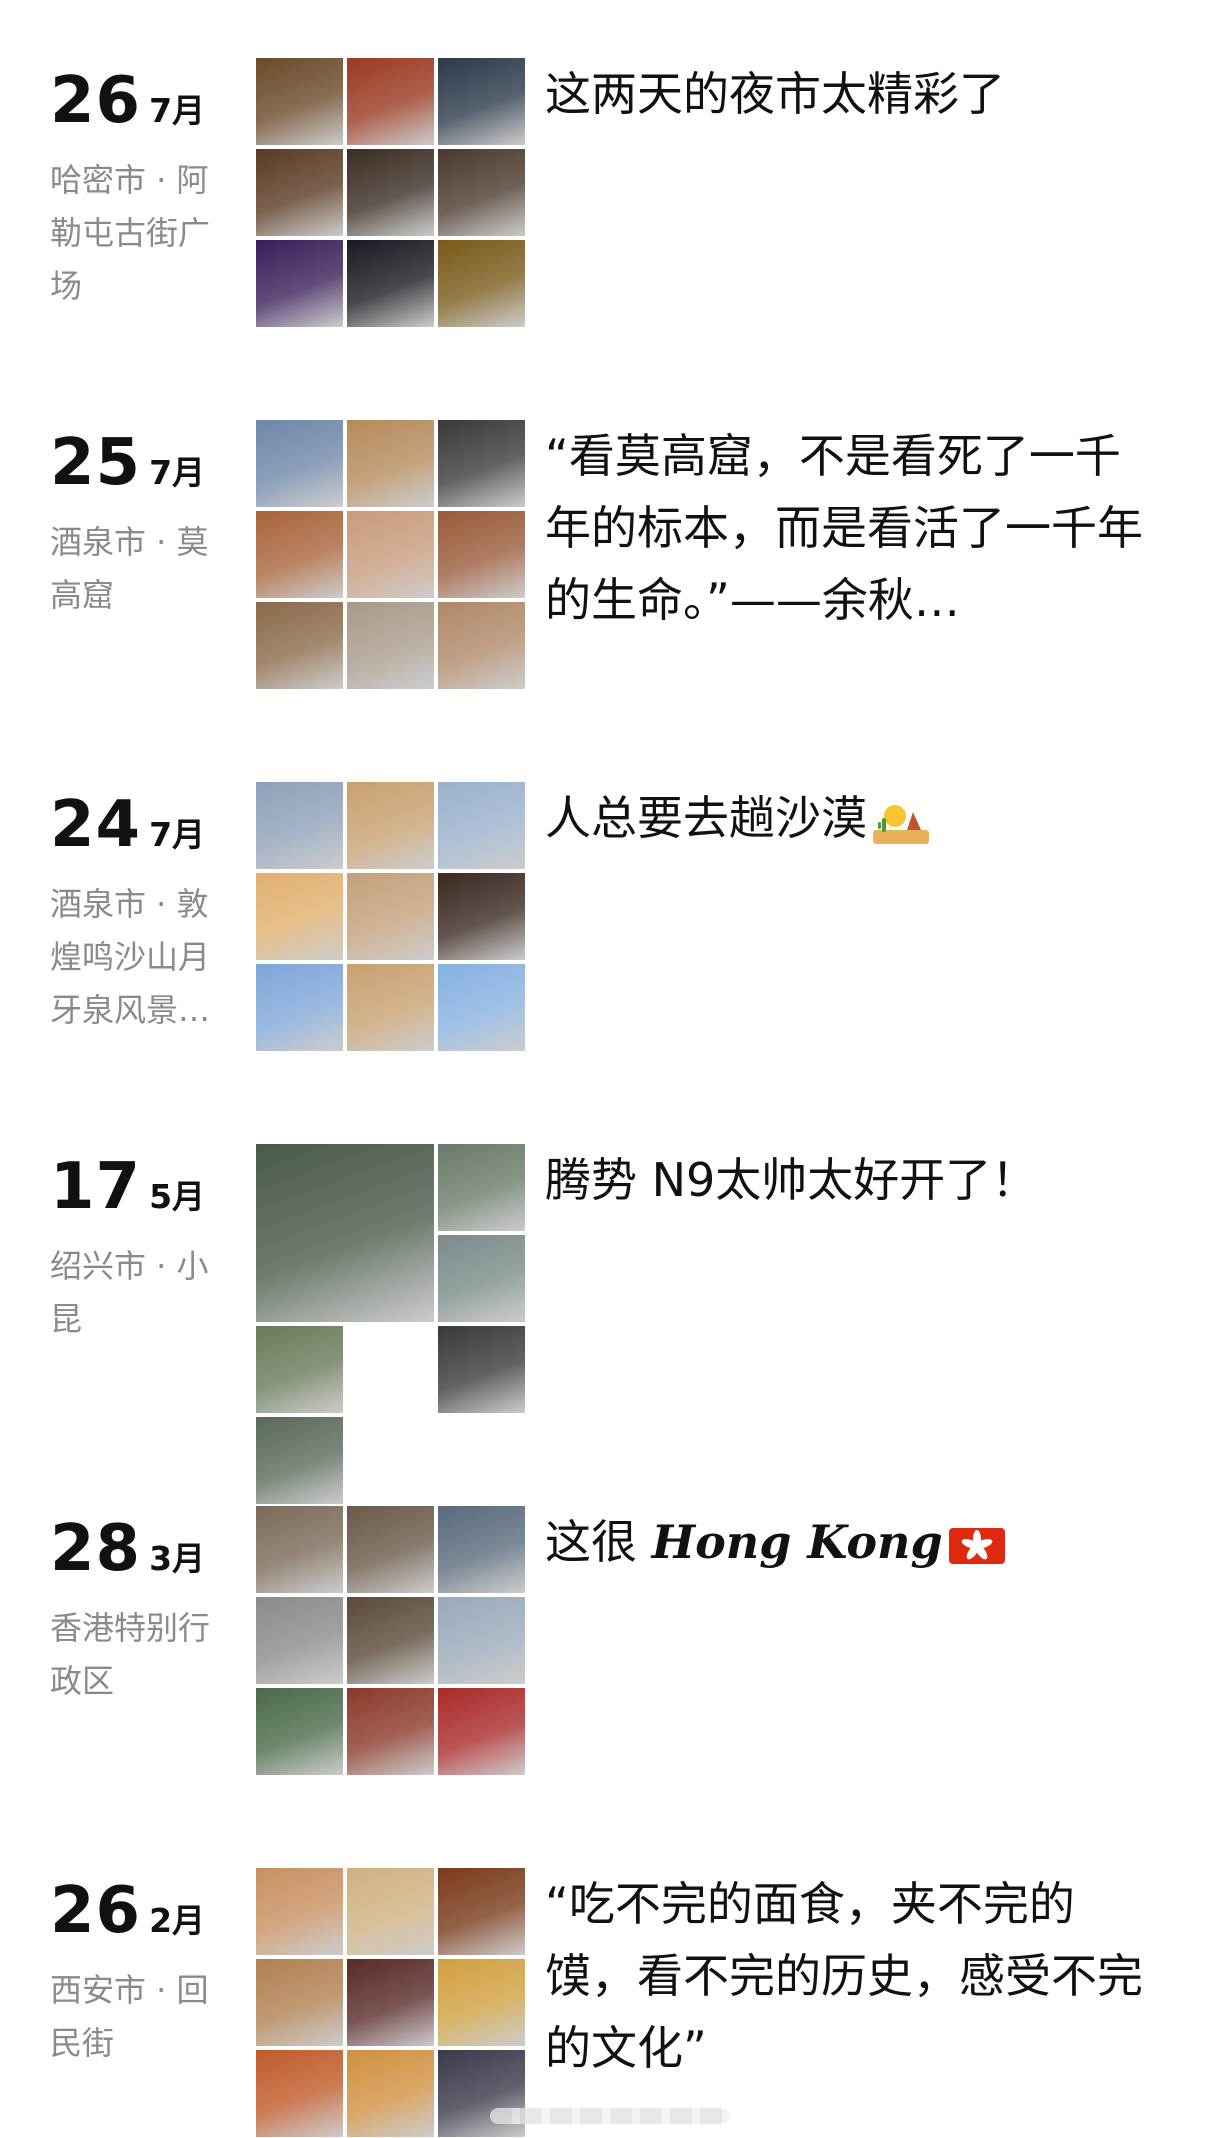 The height and width of the screenshot is (2138, 1206). I want to click on post-location: 西安市 · 回民街, so click(140, 2017).